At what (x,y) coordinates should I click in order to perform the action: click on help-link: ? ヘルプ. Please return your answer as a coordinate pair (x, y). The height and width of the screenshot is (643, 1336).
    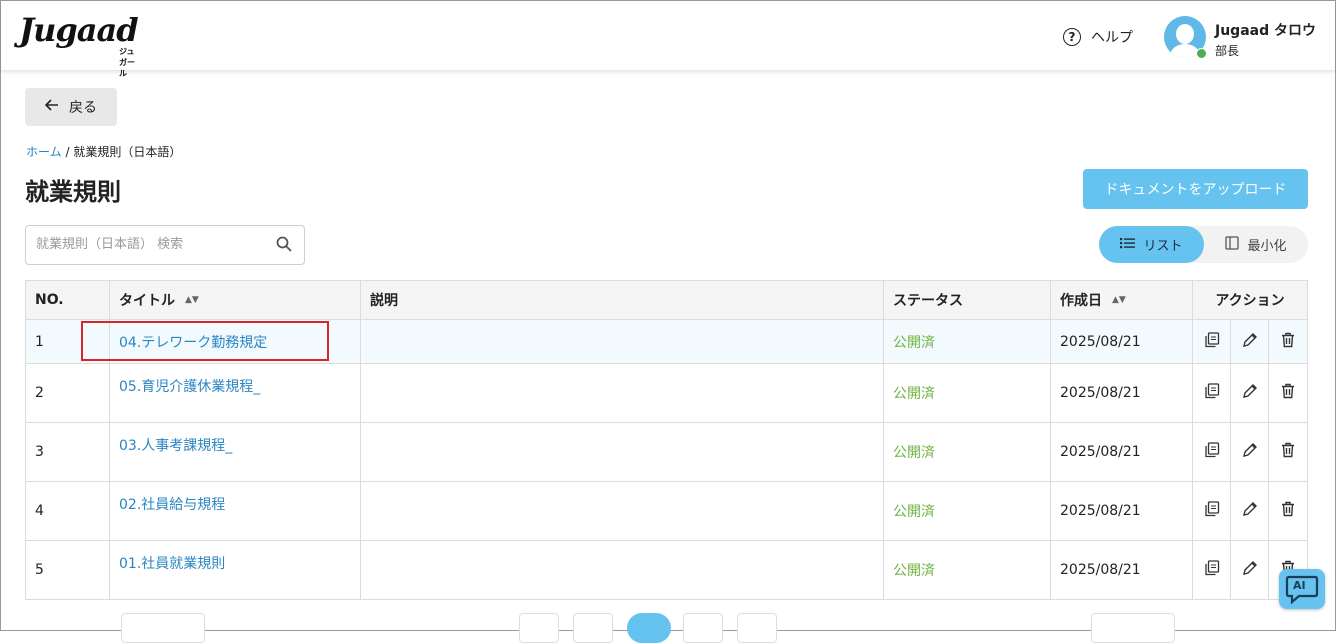
    Looking at the image, I should click on (1098, 37).